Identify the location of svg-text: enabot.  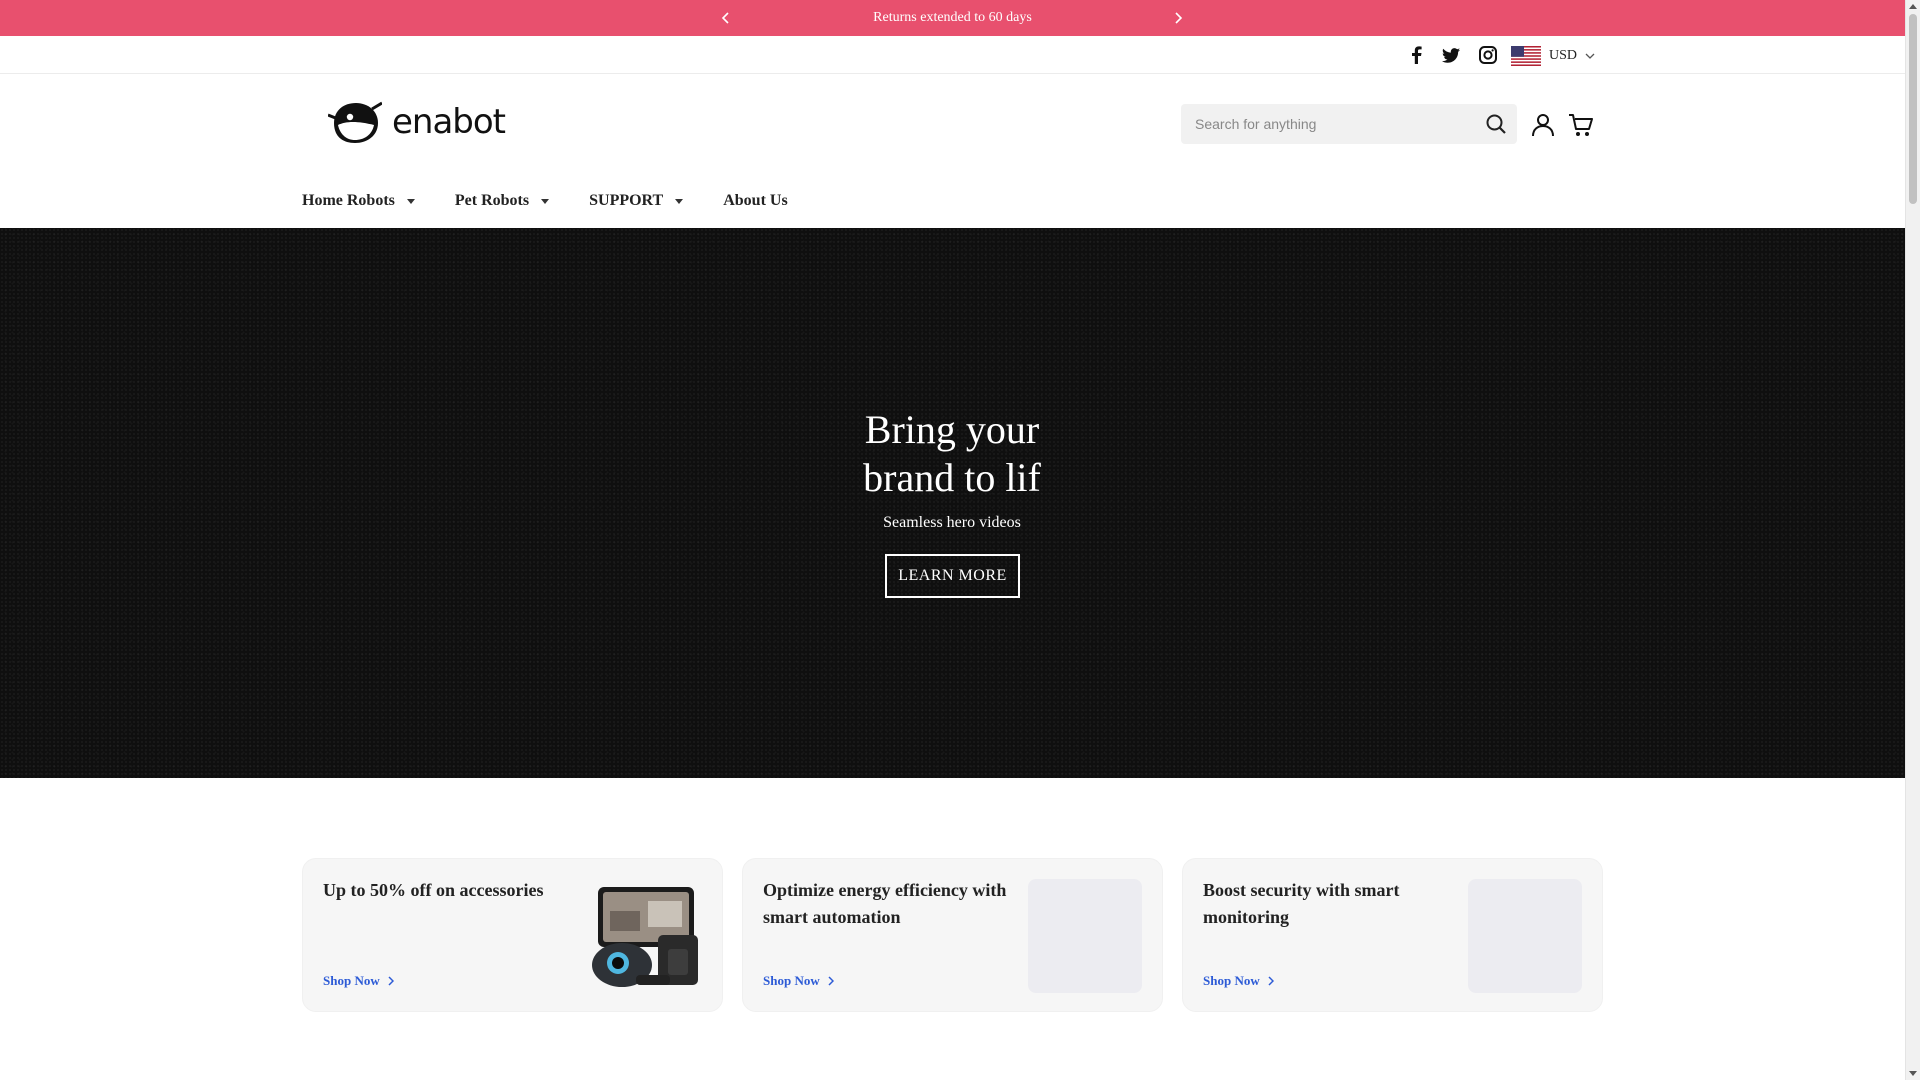
(449, 123).